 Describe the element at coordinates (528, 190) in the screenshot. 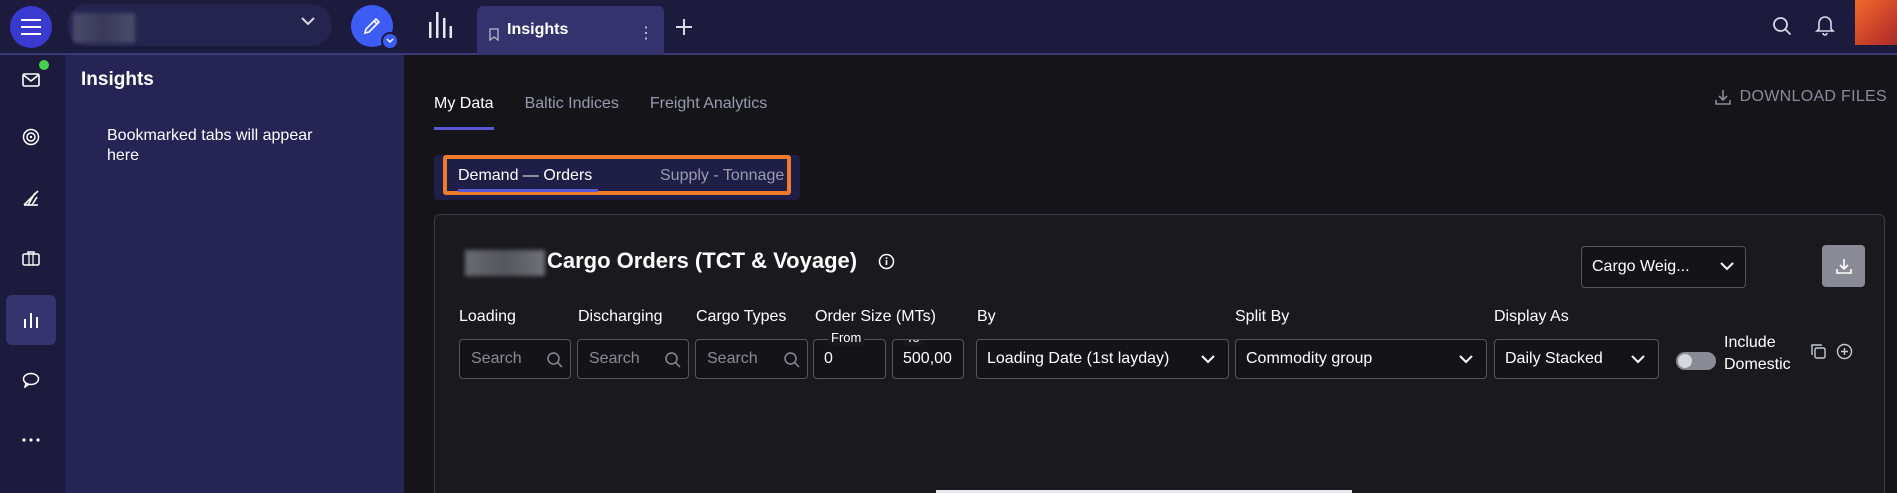

I see `active-subtab-indicator` at that location.